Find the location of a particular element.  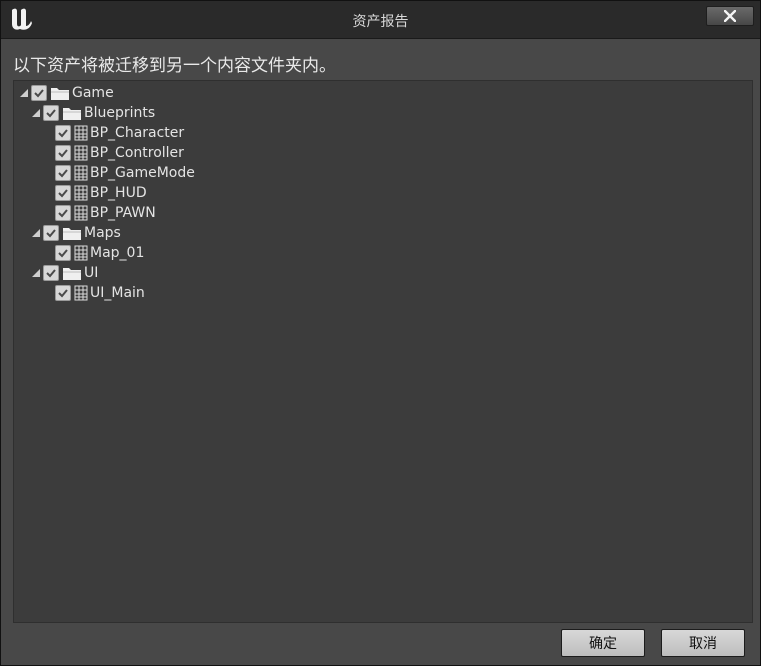

tree-row-map-01: Map_01 is located at coordinates (99, 253).